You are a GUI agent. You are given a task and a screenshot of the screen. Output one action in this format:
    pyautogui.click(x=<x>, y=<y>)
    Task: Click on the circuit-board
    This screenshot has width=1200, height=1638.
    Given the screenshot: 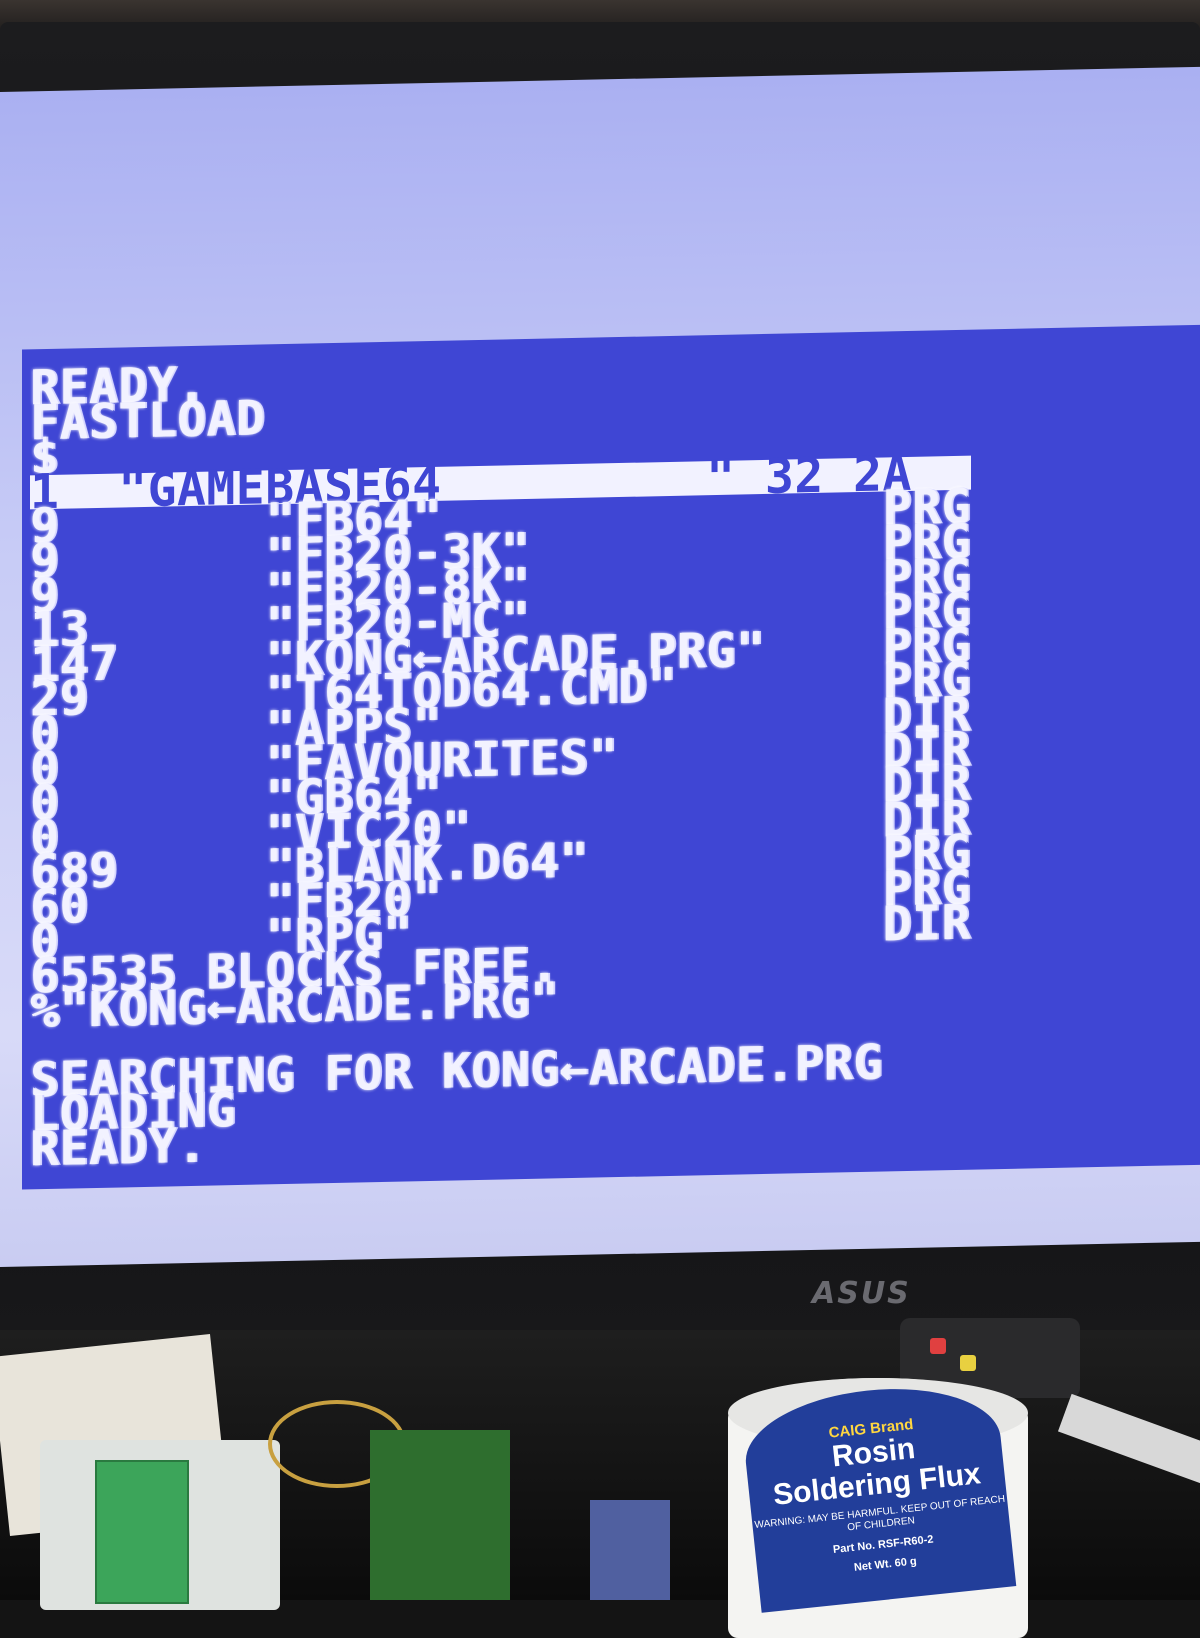 What is the action you would take?
    pyautogui.click(x=440, y=1515)
    